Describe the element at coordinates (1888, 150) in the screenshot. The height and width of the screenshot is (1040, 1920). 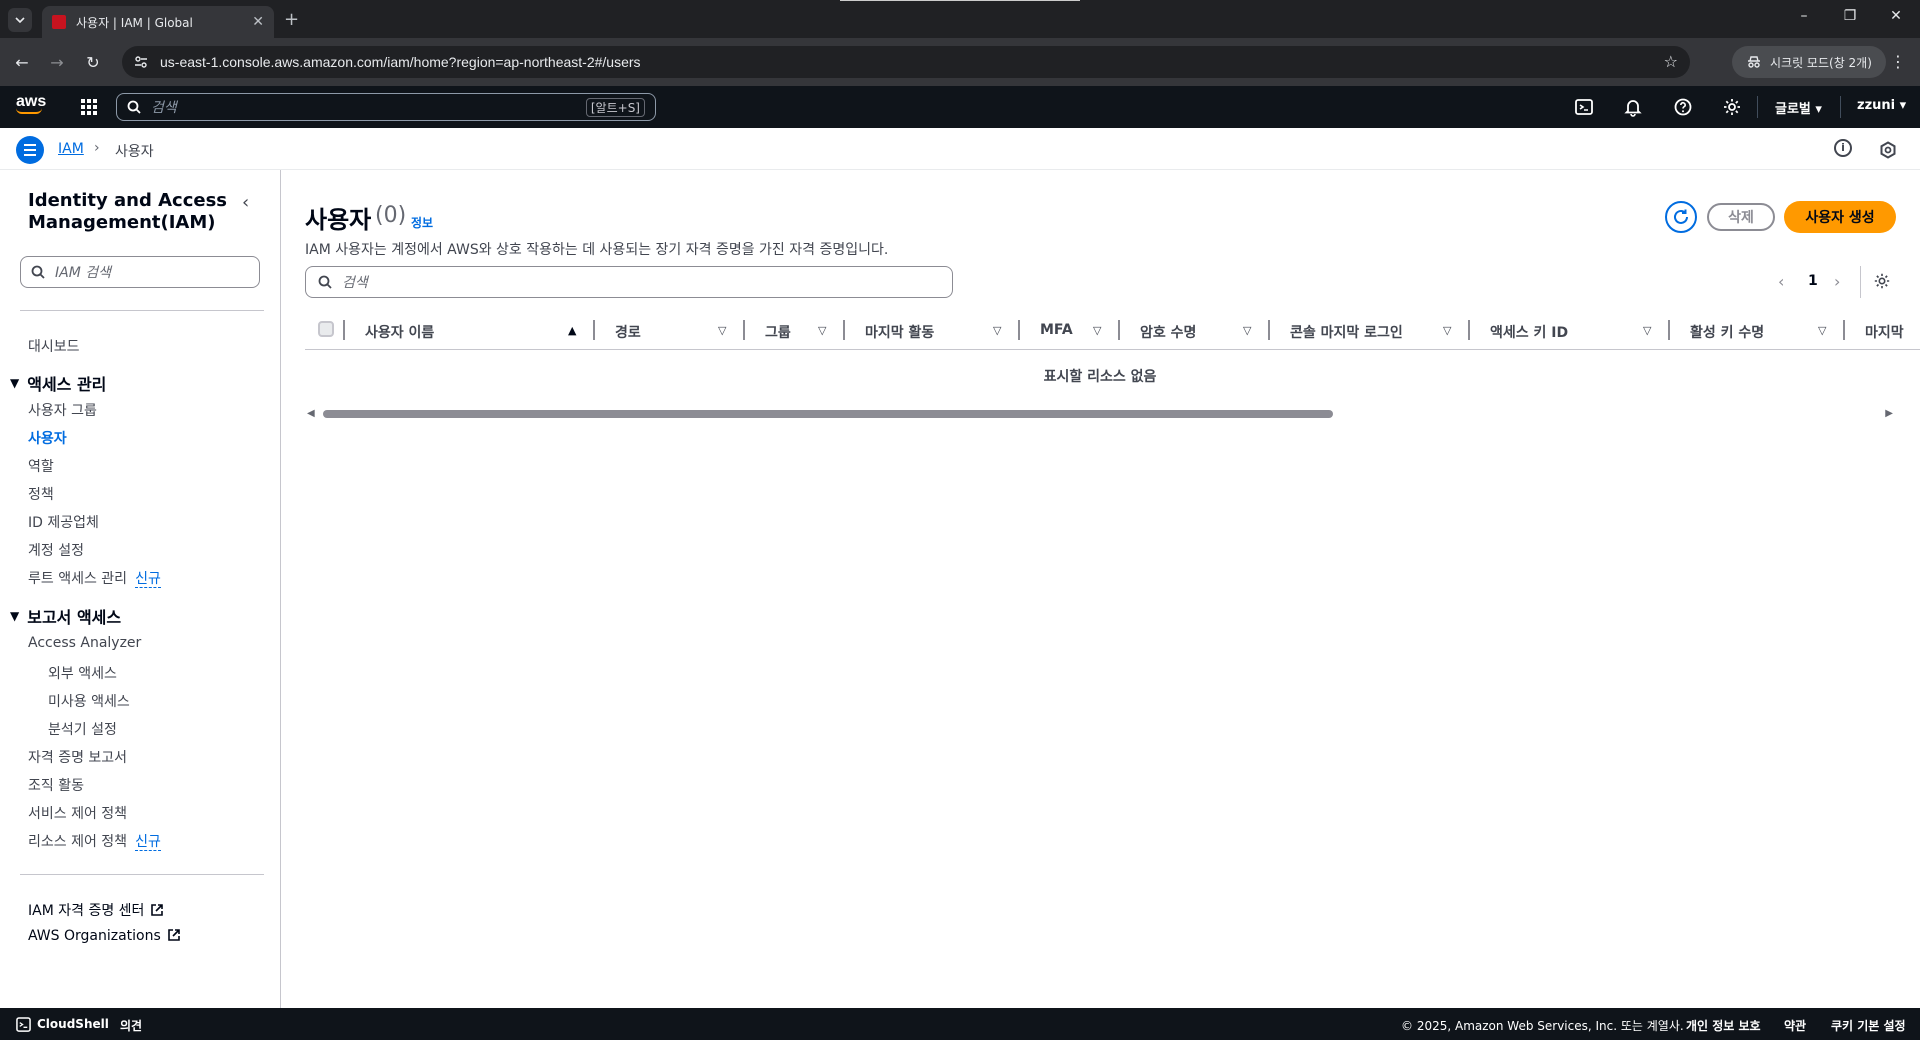
I see `notifications-panel-icon` at that location.